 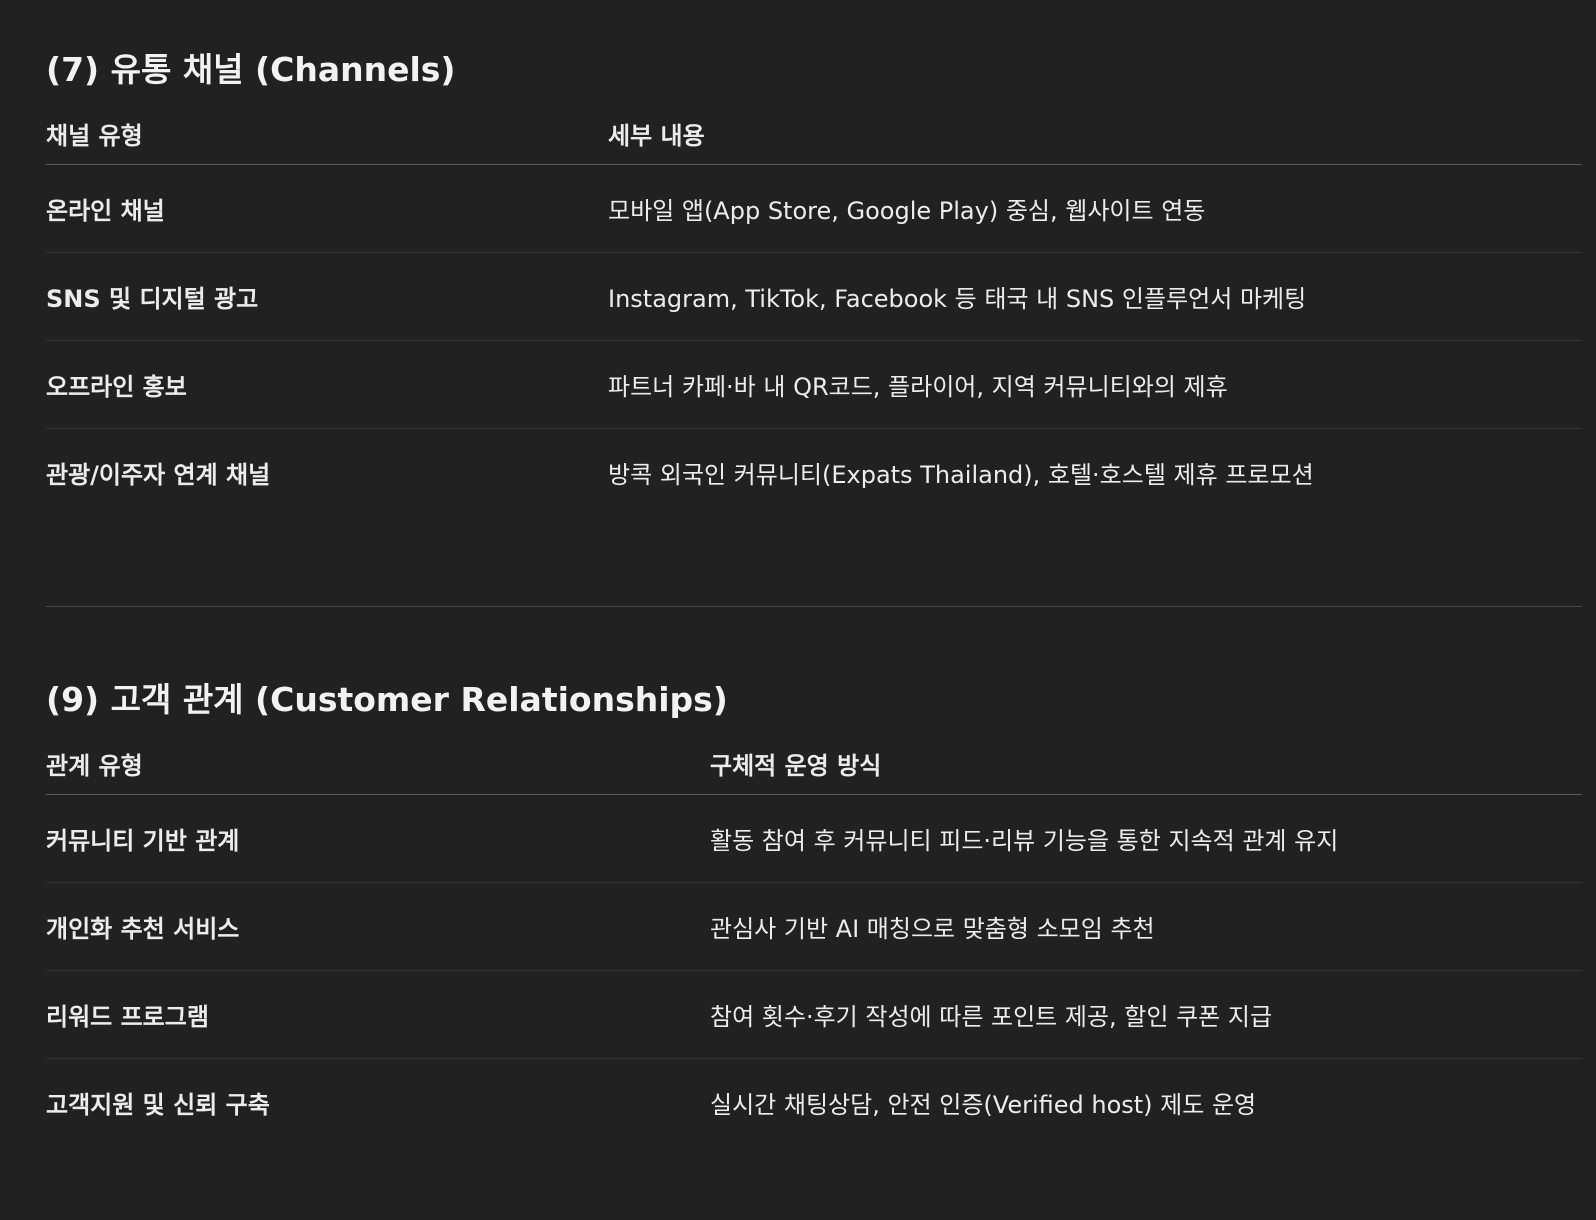 I want to click on column-header-operation-method: 구체적 운영 방식, so click(x=1146, y=763).